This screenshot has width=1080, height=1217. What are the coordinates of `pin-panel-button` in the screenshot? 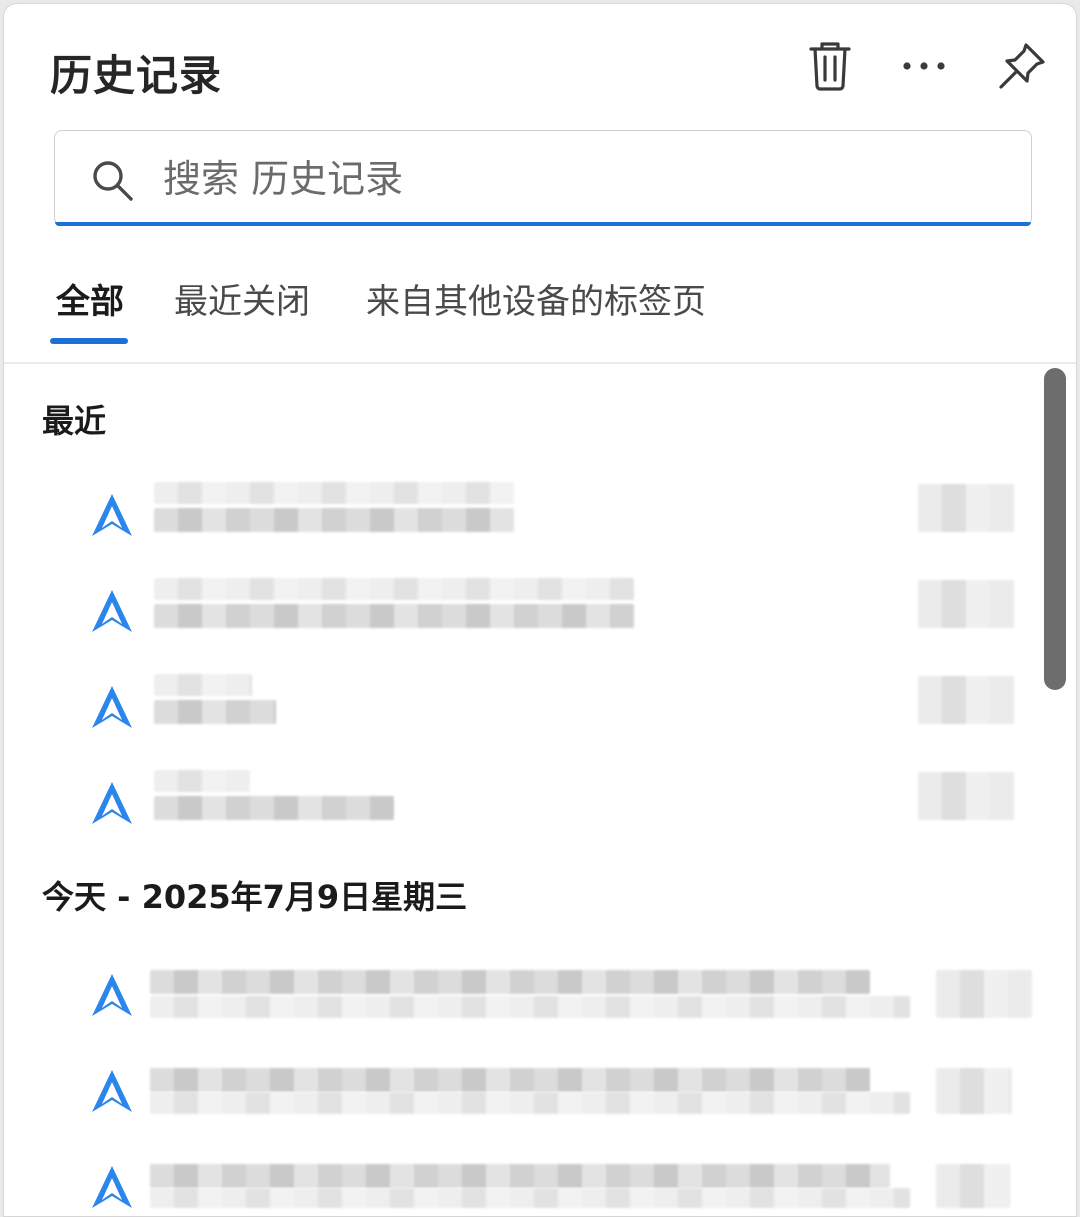 It's located at (1022, 66).